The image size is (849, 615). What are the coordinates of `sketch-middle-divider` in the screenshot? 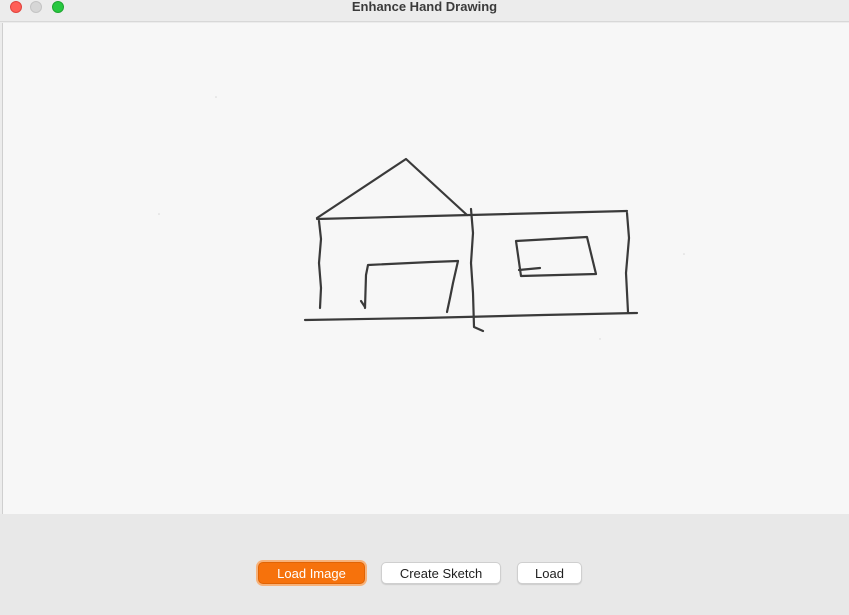 It's located at (477, 270).